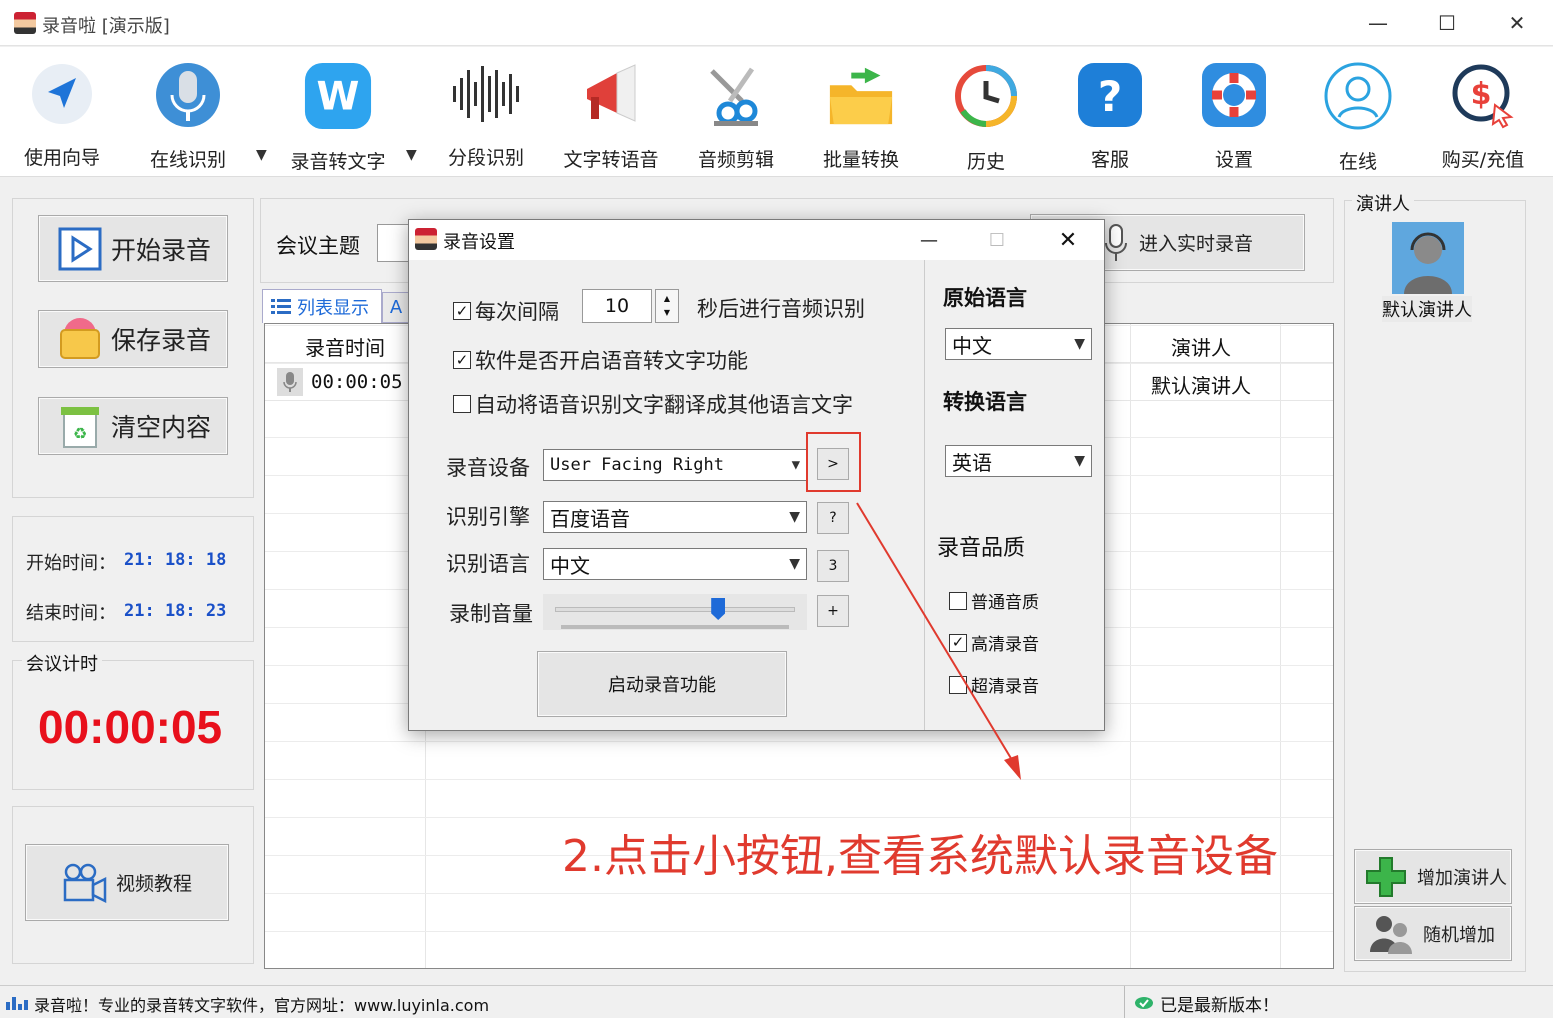 This screenshot has height=1018, width=1553. I want to click on start-recording-function-button: 启动录音功能, so click(662, 684).